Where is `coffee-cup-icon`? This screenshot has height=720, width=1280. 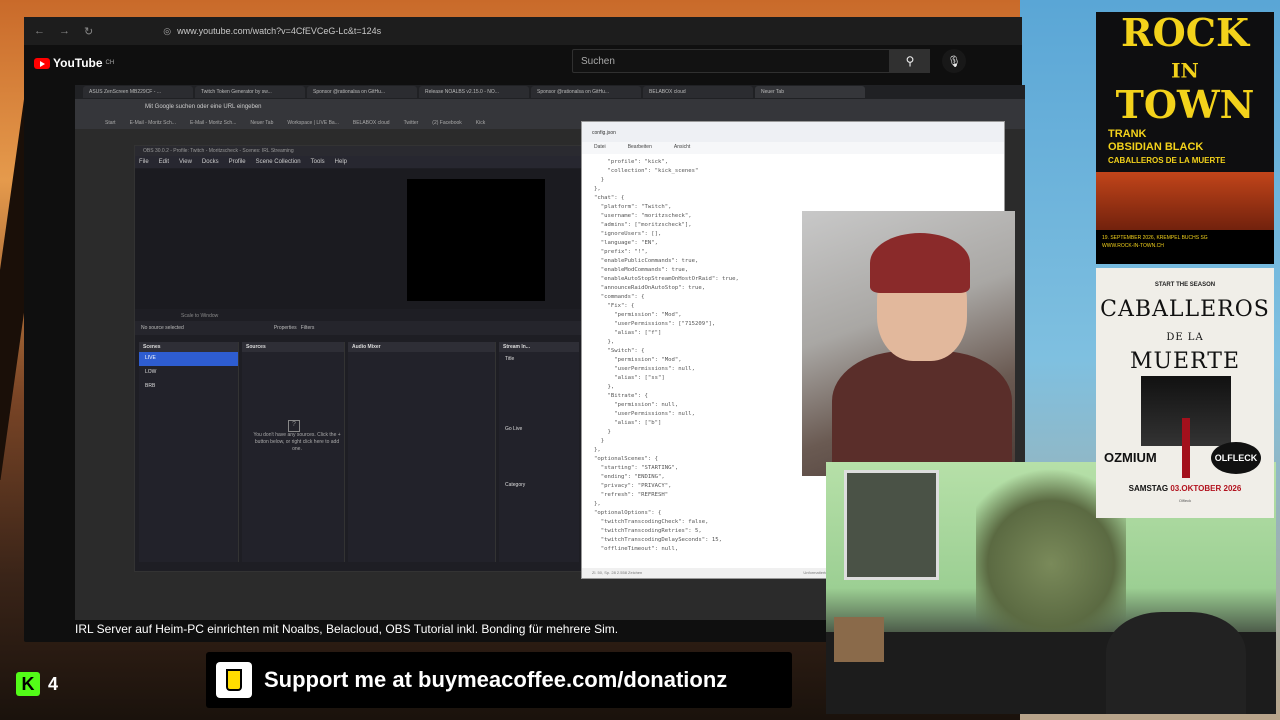 coffee-cup-icon is located at coordinates (234, 680).